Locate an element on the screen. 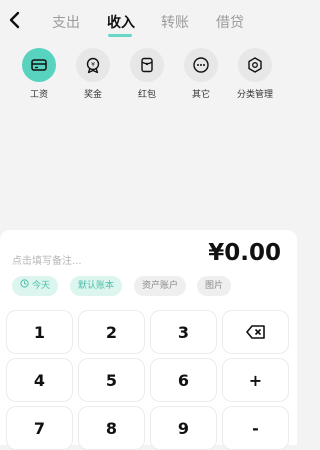 The width and height of the screenshot is (320, 450). category-bonus: ¥ 奖金 is located at coordinates (93, 74).